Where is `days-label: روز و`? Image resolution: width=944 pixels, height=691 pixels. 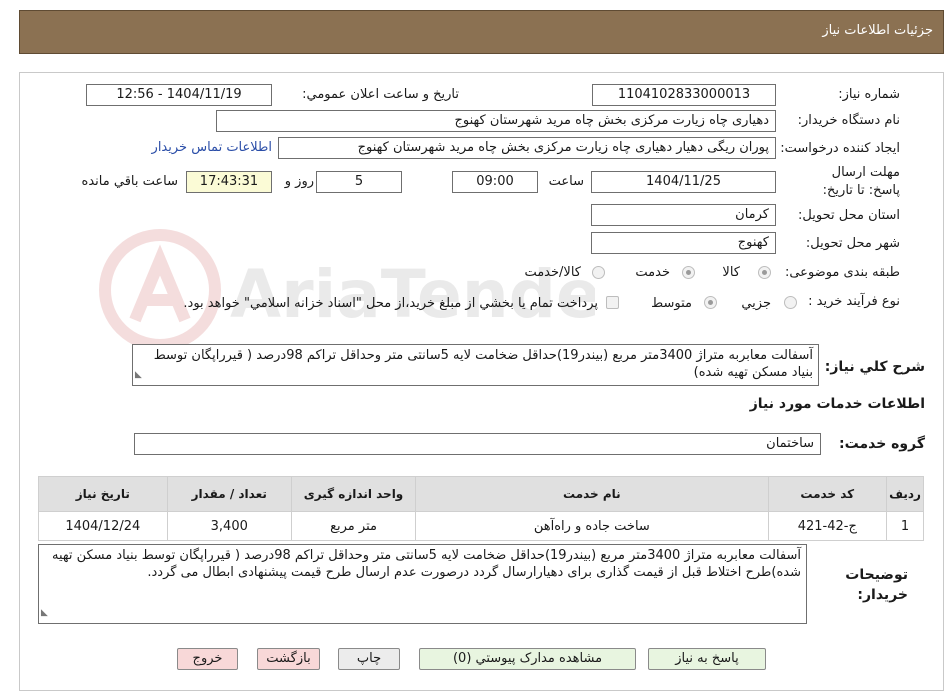
days-label: روز و is located at coordinates (299, 181).